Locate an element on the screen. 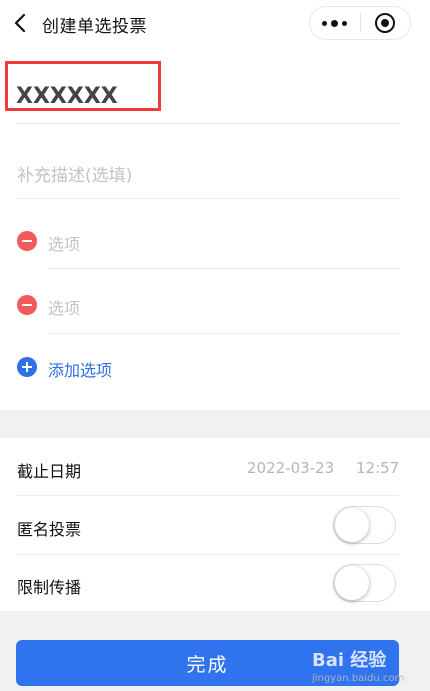 The width and height of the screenshot is (430, 691). plus-circle-icon is located at coordinates (27, 367).